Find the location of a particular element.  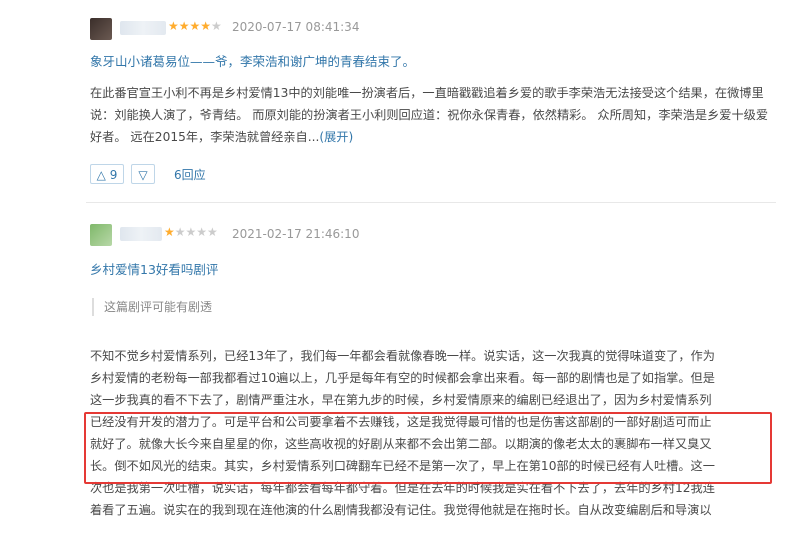

review-title-link: 象牙山小诸葛易位——爷，李荣浩和谢广坤的青春结束了。 is located at coordinates (252, 60).